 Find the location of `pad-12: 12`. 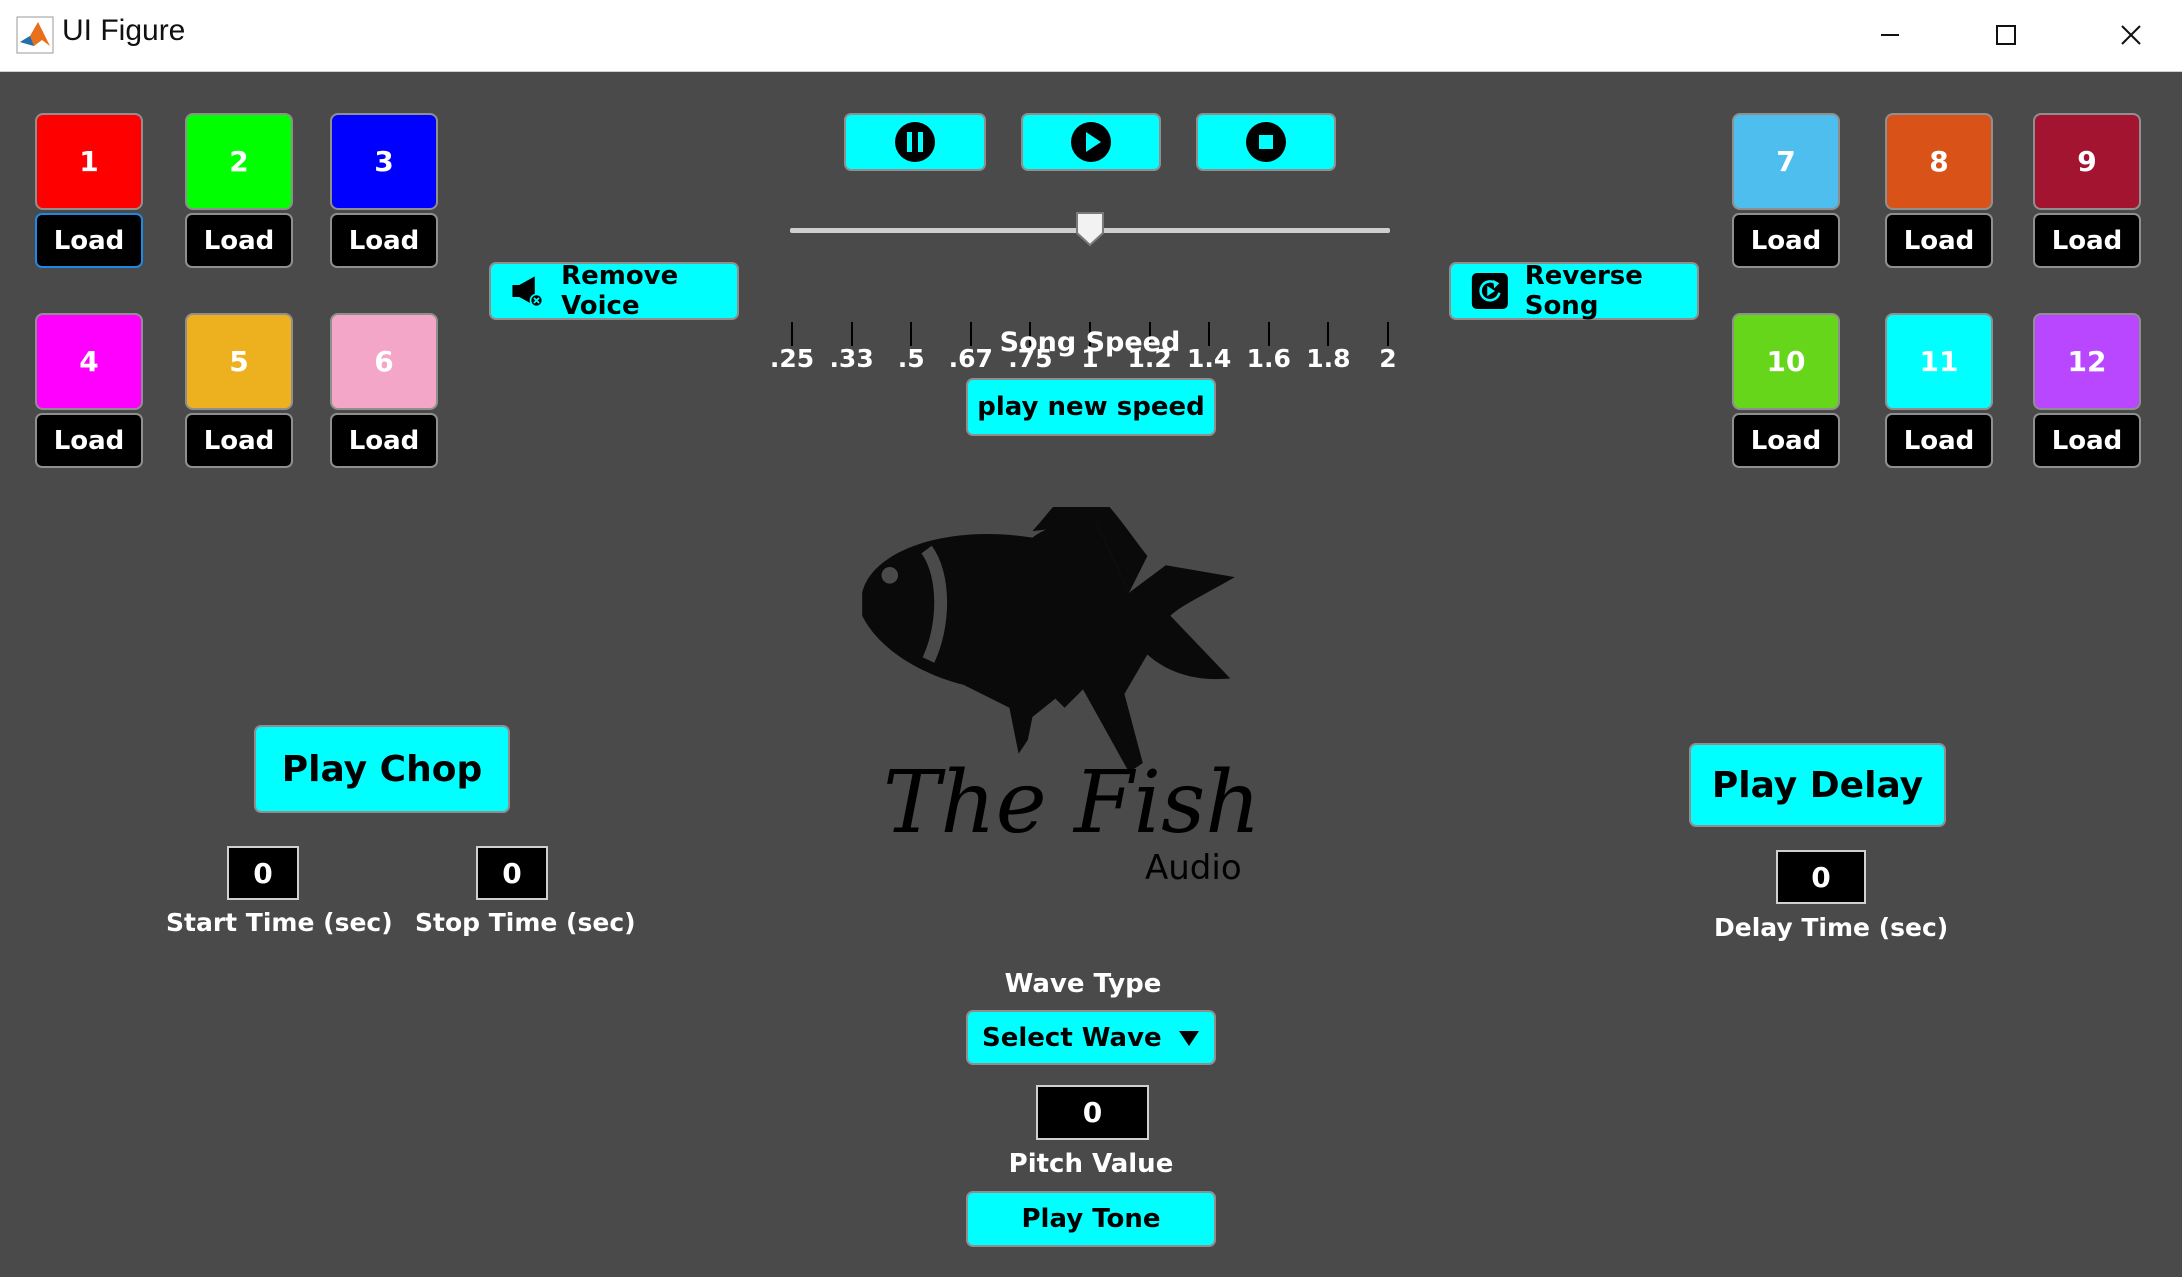

pad-12: 12 is located at coordinates (2087, 361).